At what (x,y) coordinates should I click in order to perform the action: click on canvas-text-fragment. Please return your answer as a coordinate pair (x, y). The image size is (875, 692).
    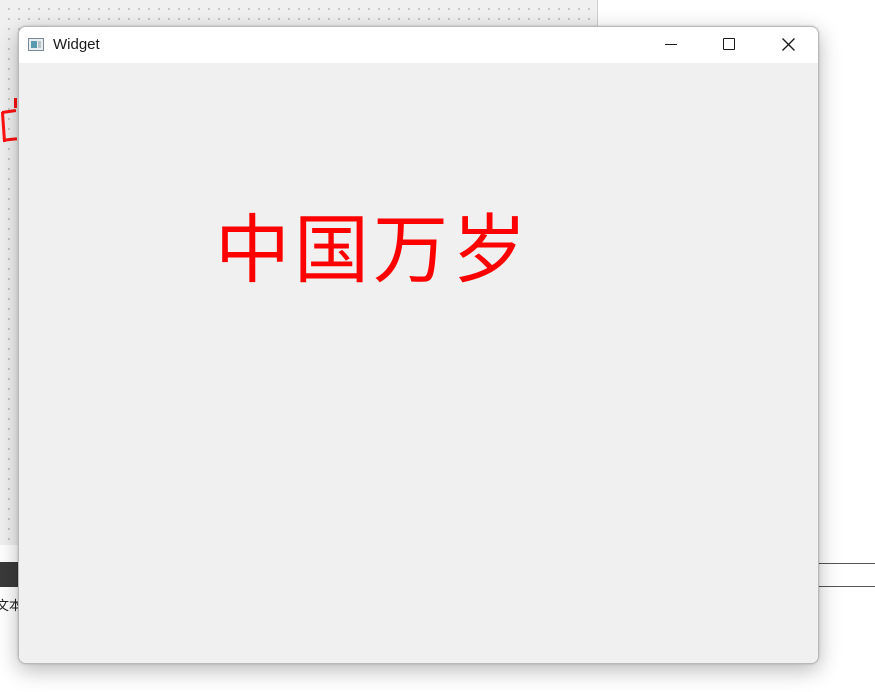
    Looking at the image, I should click on (9, 123).